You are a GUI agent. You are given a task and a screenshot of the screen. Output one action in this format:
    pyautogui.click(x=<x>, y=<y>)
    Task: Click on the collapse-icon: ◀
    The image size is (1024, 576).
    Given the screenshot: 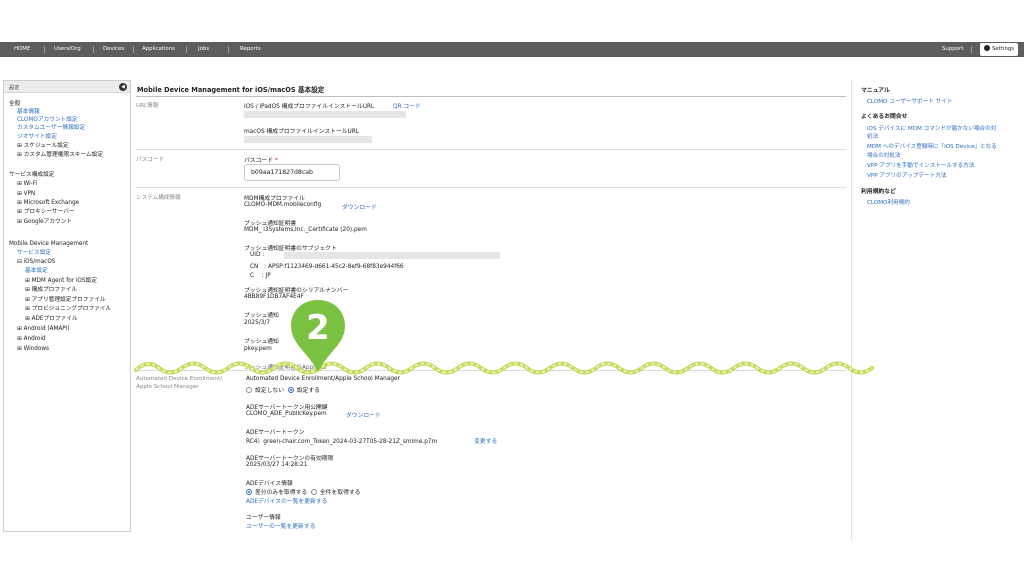 What is the action you would take?
    pyautogui.click(x=123, y=87)
    